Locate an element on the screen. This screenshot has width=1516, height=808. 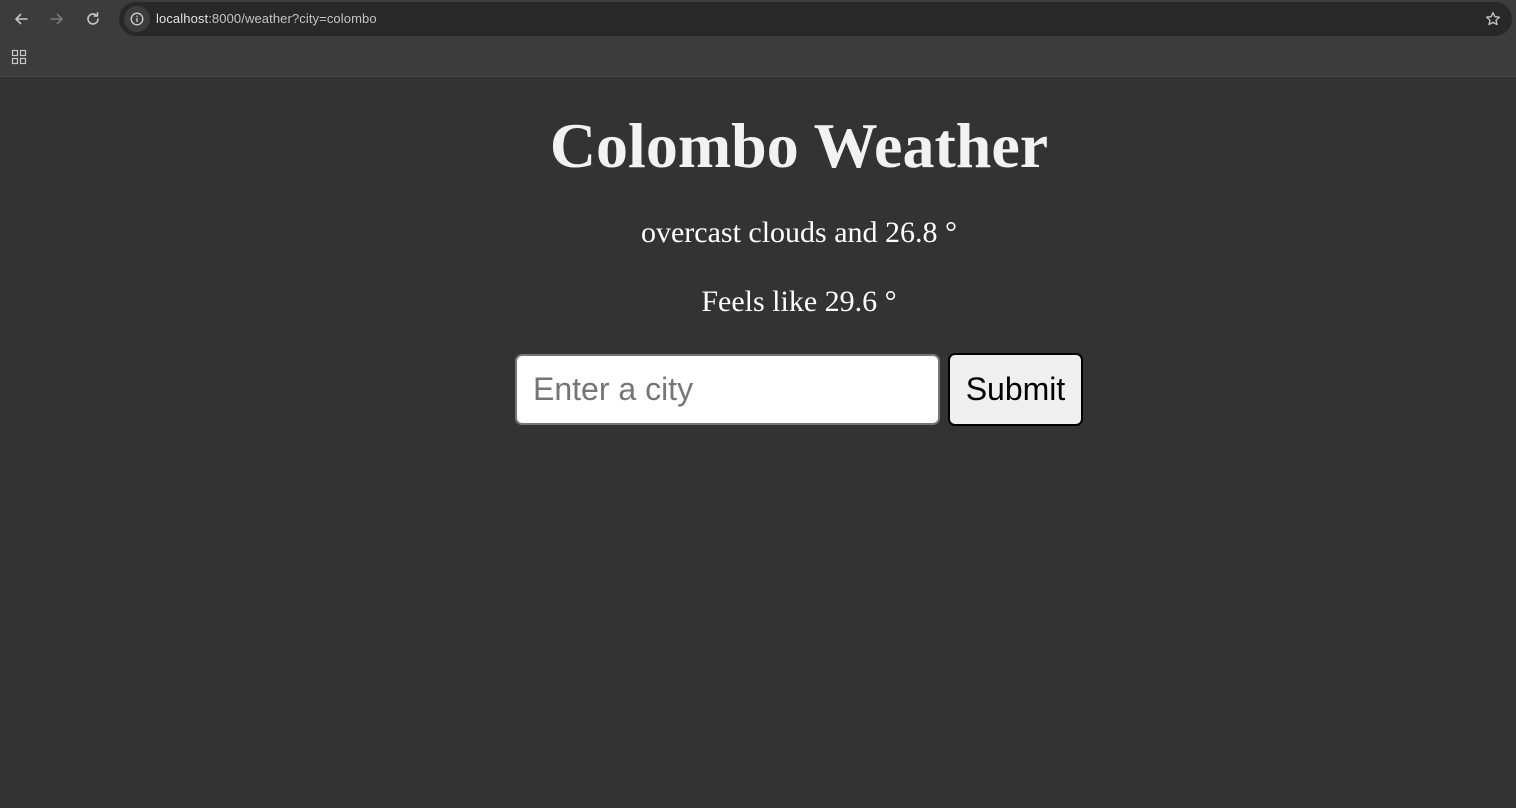
apps-button is located at coordinates (19, 57).